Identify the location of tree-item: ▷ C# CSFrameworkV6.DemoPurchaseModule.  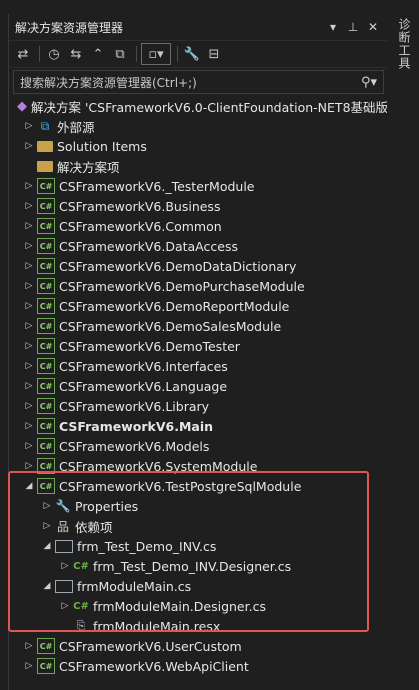
(198, 286).